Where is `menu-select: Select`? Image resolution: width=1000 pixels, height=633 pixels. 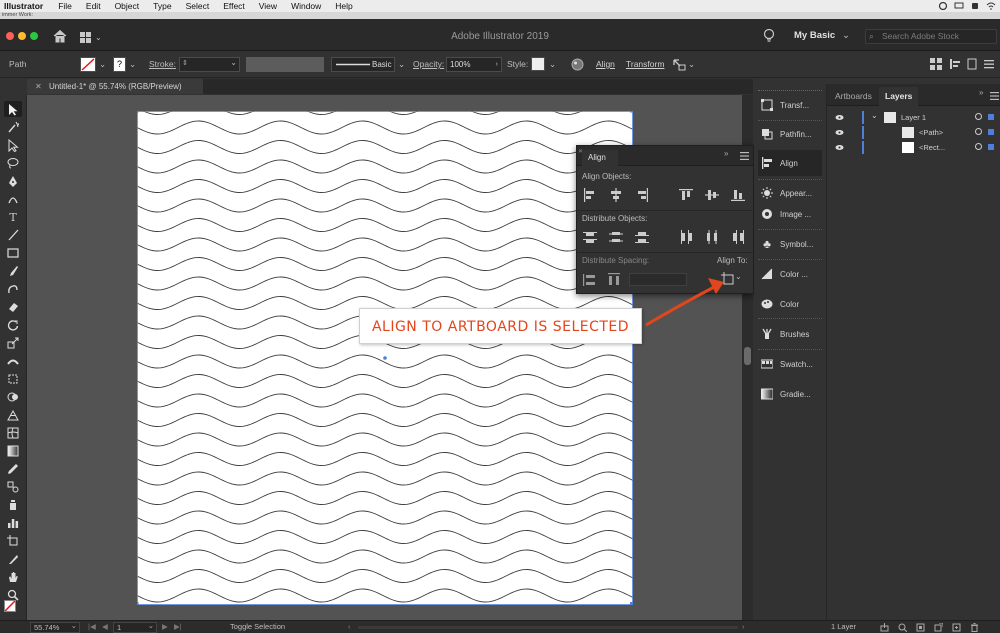
menu-select: Select is located at coordinates (198, 6).